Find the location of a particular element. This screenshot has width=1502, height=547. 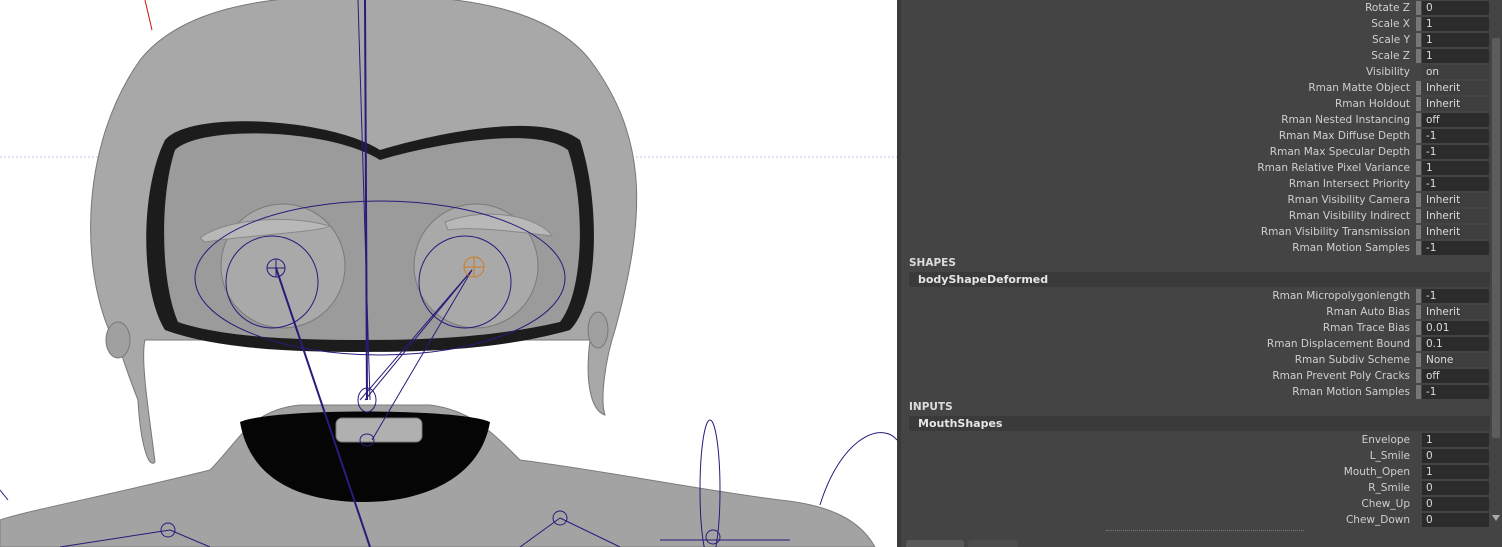

attribute-row: Rman Prevent Poly Cracks off is located at coordinates (1195, 376).